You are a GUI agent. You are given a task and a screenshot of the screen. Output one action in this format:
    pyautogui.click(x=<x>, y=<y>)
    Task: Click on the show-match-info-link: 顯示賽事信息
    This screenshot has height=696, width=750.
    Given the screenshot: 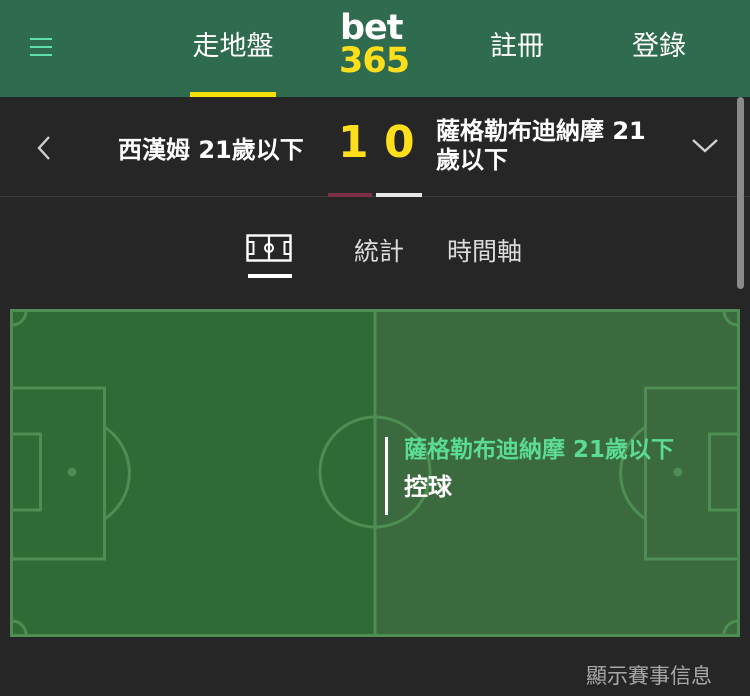 What is the action you would take?
    pyautogui.click(x=649, y=675)
    